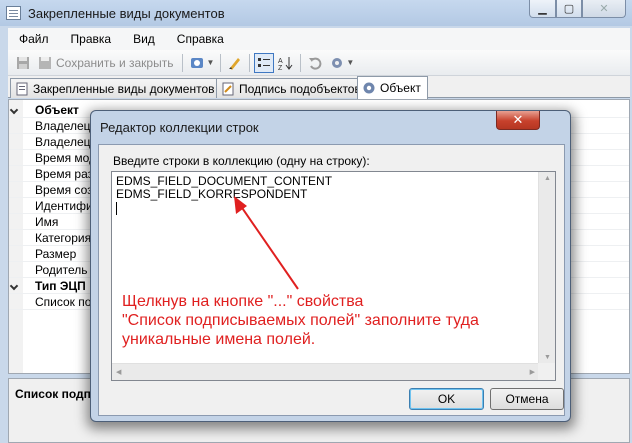 The width and height of the screenshot is (632, 443). I want to click on arrow-shaft, so click(267, 244).